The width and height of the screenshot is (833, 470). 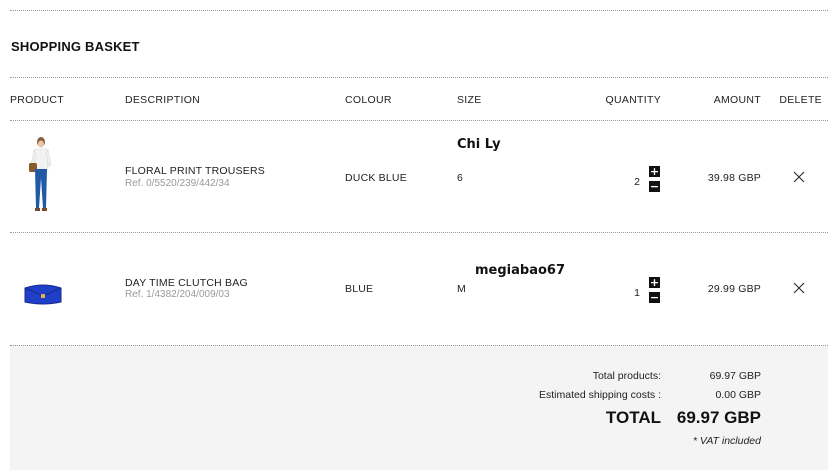 I want to click on product-ref: Ref. 0/5520/239/442/34, so click(x=177, y=183).